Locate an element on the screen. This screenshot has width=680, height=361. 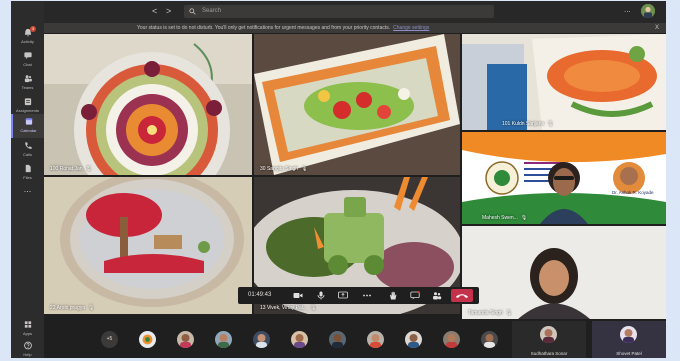
microphone-icon is located at coordinates (321, 295).